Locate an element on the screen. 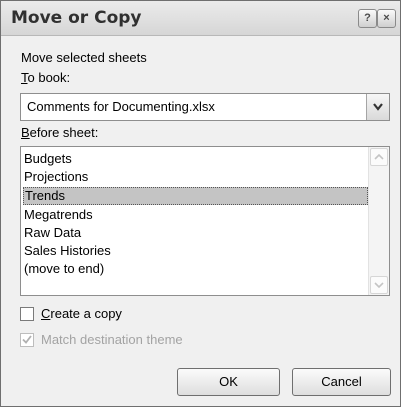 The image size is (401, 407). before-sheet-label: Before sheet: is located at coordinates (59, 132).